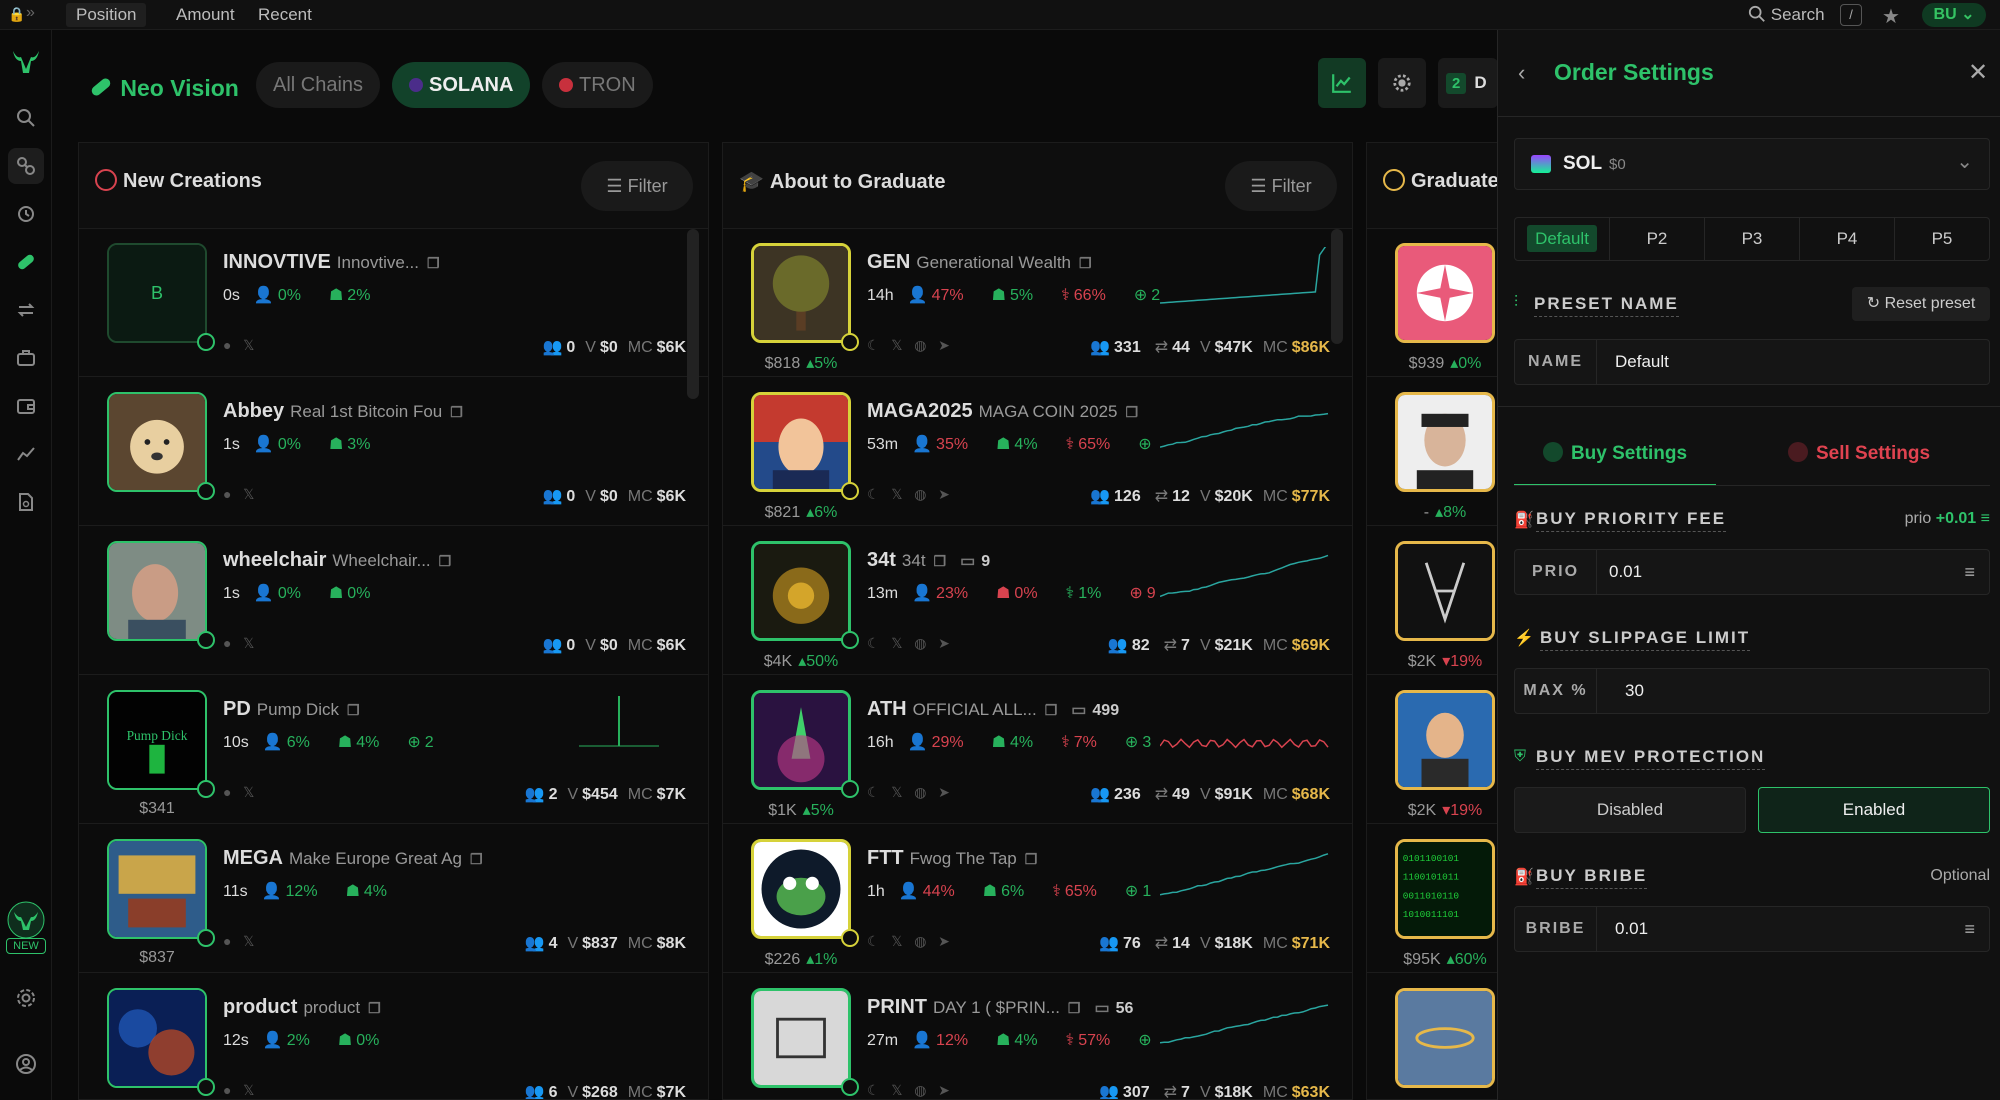 This screenshot has height=1100, width=2000. Describe the element at coordinates (1874, 810) in the screenshot. I see `mev-enabled-button: Enabled` at that location.